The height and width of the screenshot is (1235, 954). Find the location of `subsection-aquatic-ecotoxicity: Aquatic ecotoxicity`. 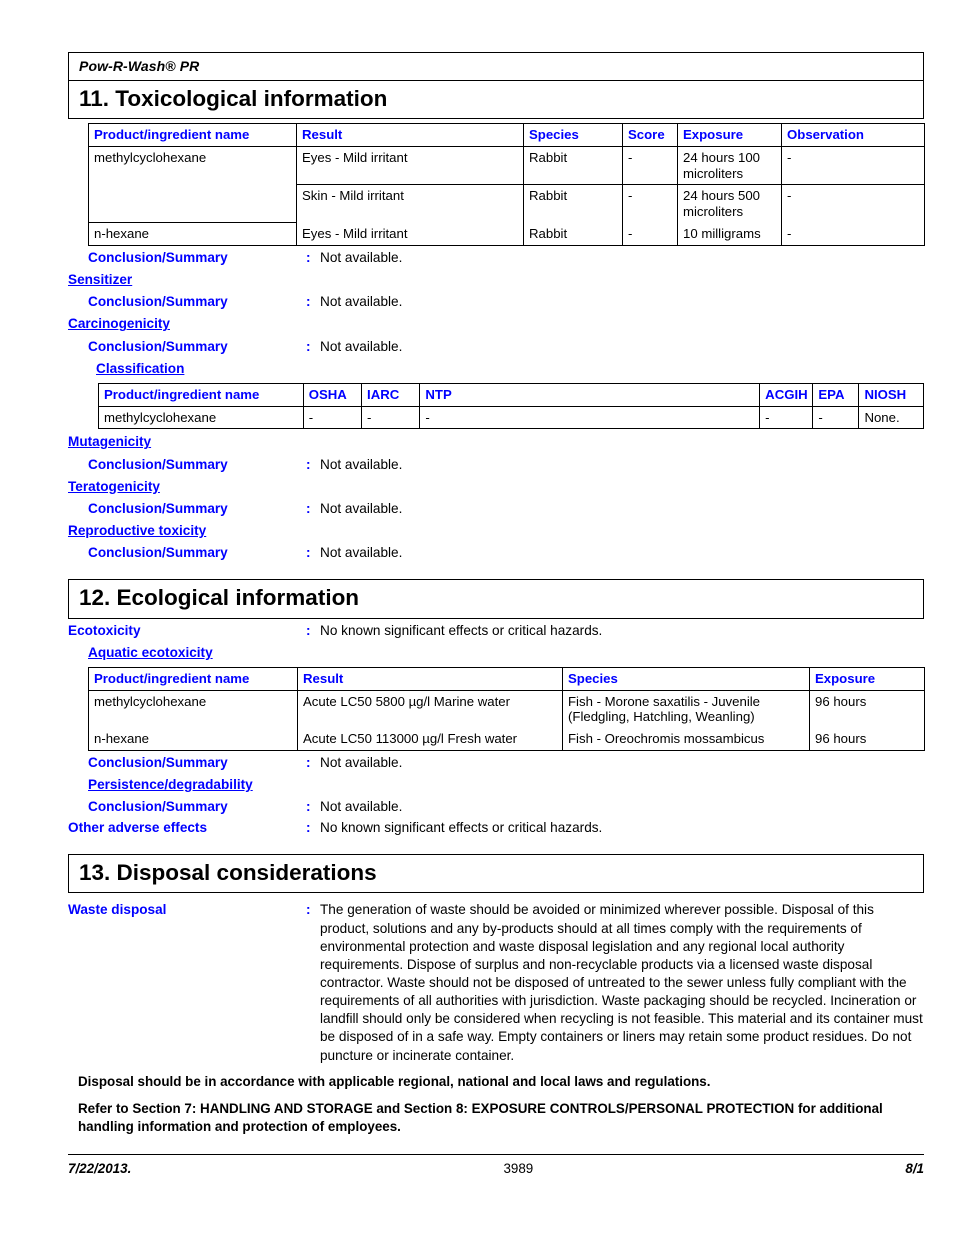

subsection-aquatic-ecotoxicity: Aquatic ecotoxicity is located at coordinates (496, 651).